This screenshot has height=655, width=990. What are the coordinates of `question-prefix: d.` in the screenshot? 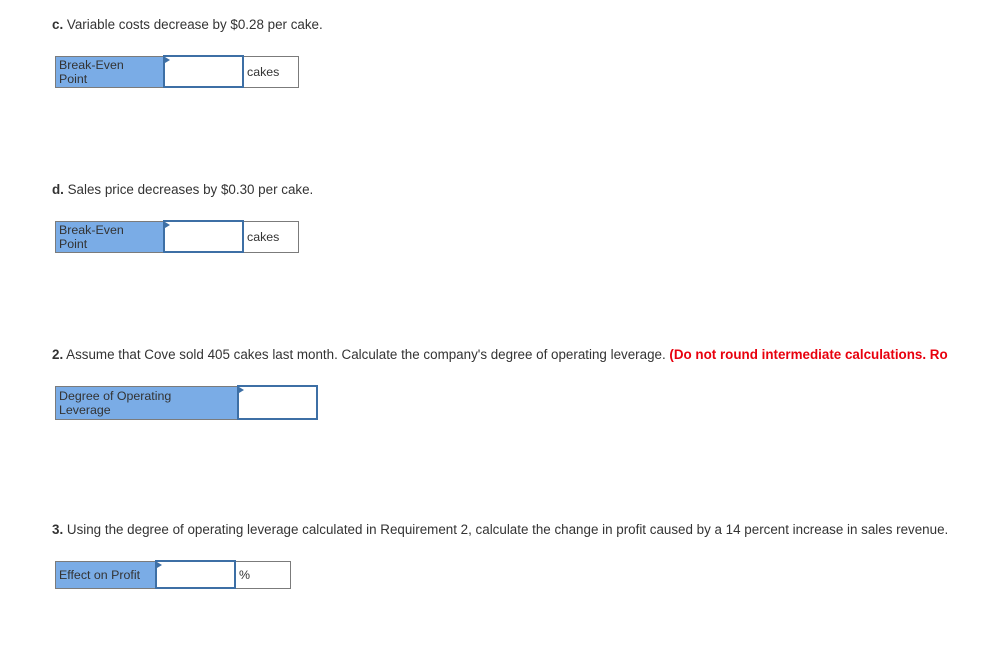 It's located at (58, 189).